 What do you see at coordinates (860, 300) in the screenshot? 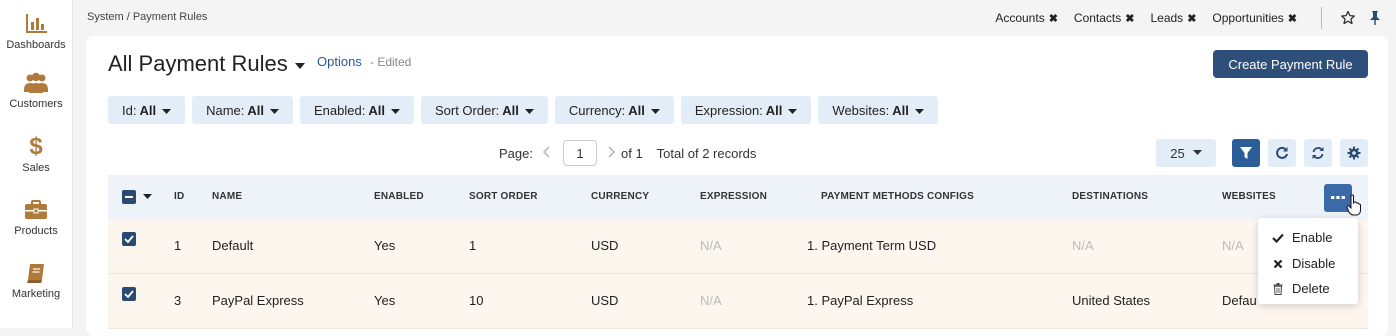
I see `cell-payment-methods: 1. PayPal Express` at bounding box center [860, 300].